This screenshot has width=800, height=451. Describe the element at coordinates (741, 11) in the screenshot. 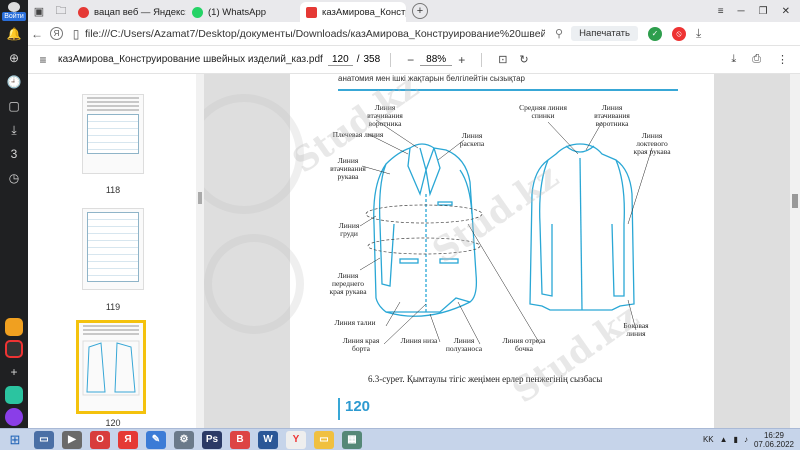

I see `minimize-icon: ─` at that location.